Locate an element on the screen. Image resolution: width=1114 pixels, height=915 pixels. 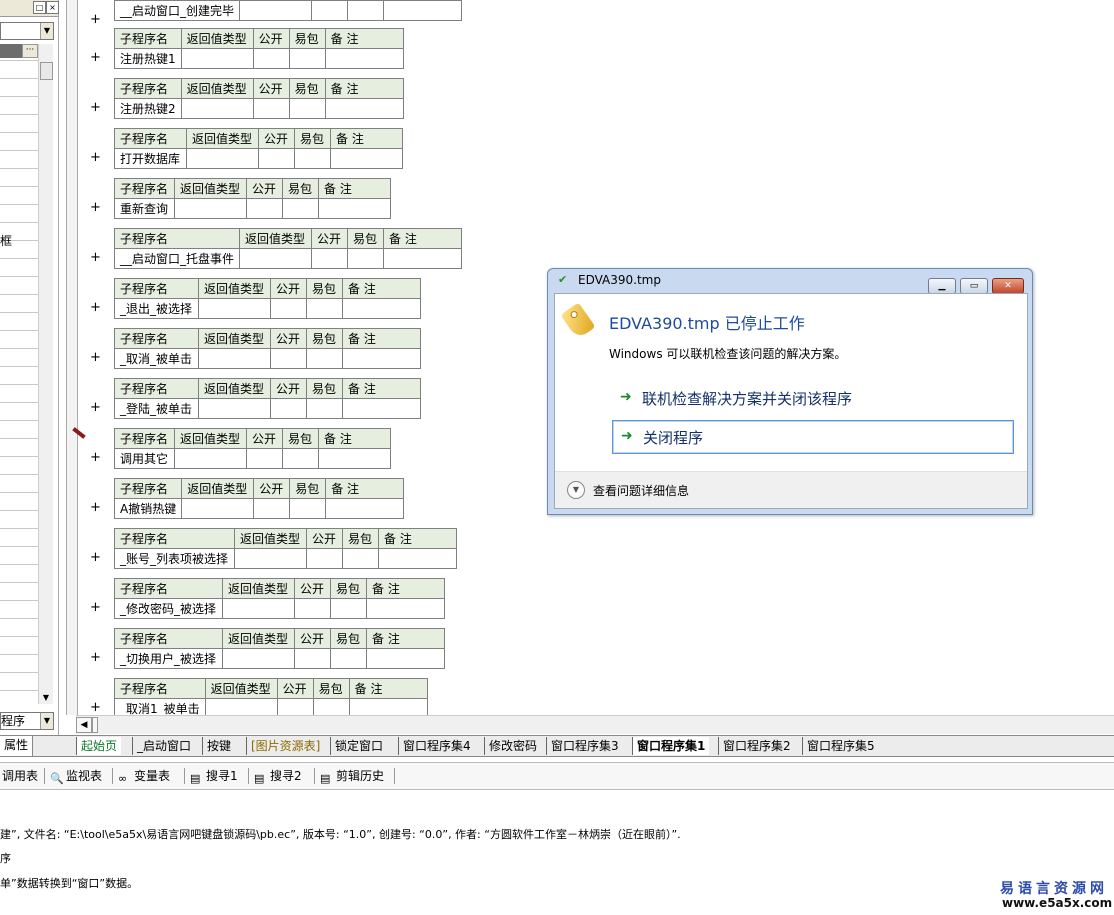
subprogram-value-row: 注册热键2 is located at coordinates (259, 108).